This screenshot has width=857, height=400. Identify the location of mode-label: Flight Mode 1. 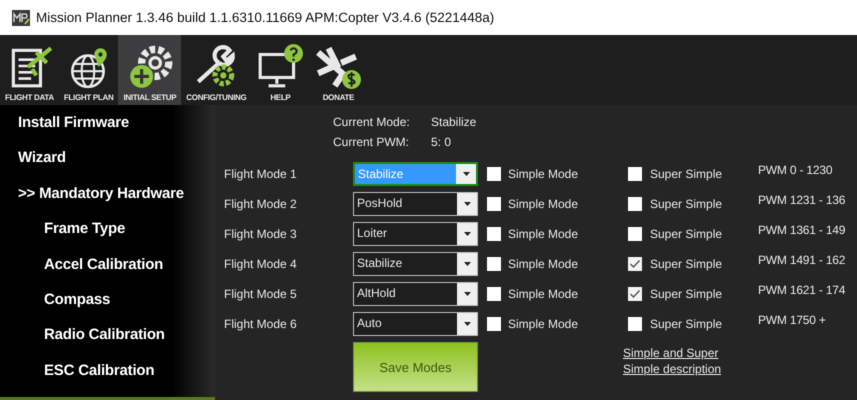
(261, 174).